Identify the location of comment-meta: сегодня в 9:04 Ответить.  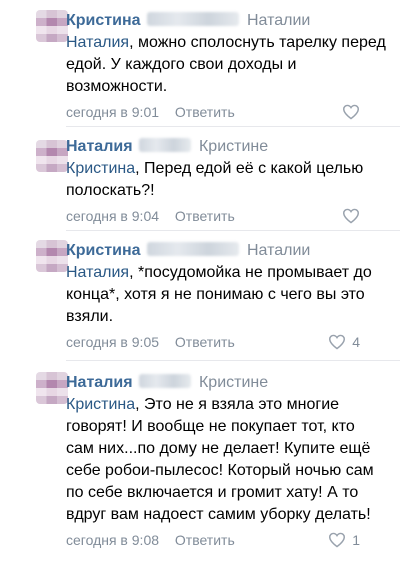
(222, 216).